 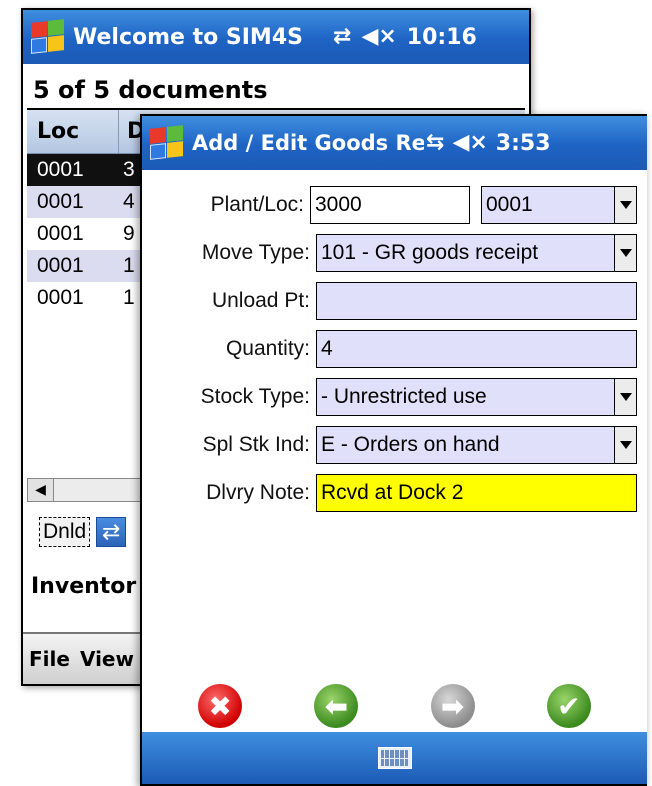 I want to click on stock-type-dropdown: - Unrestricted use, so click(x=476, y=397).